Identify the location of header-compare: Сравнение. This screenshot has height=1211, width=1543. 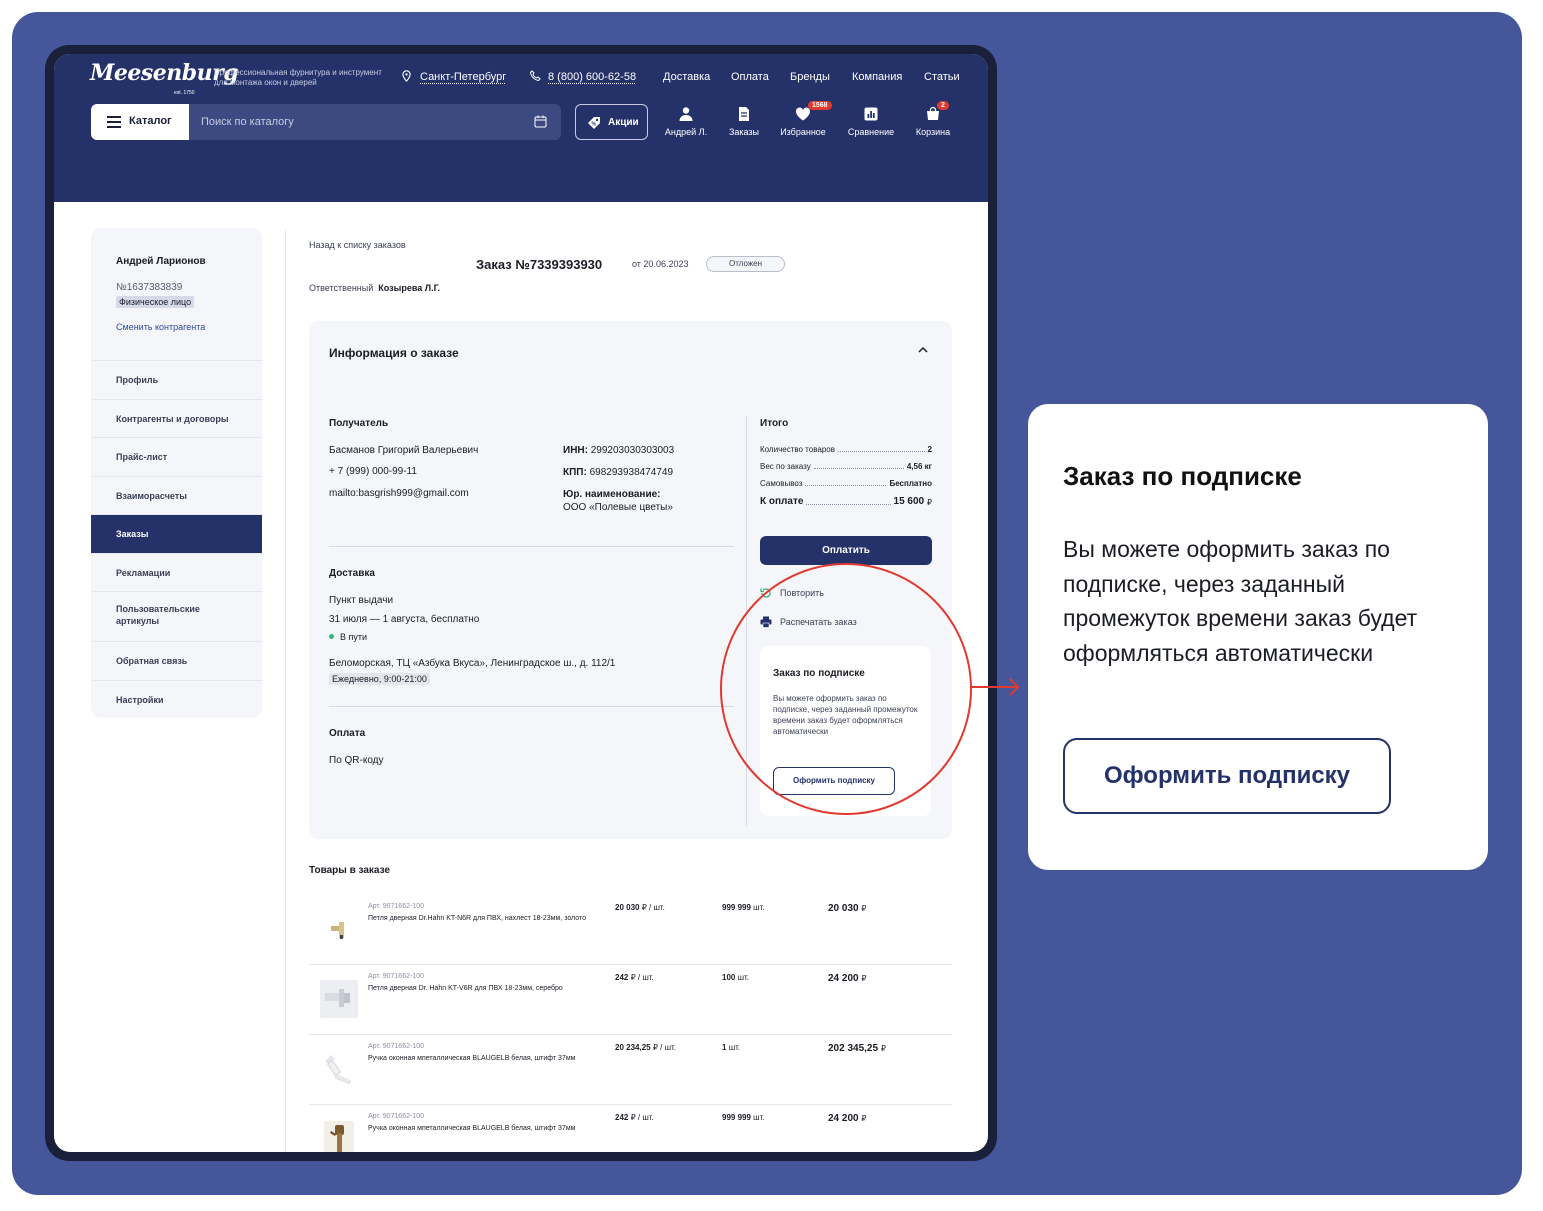
(871, 122).